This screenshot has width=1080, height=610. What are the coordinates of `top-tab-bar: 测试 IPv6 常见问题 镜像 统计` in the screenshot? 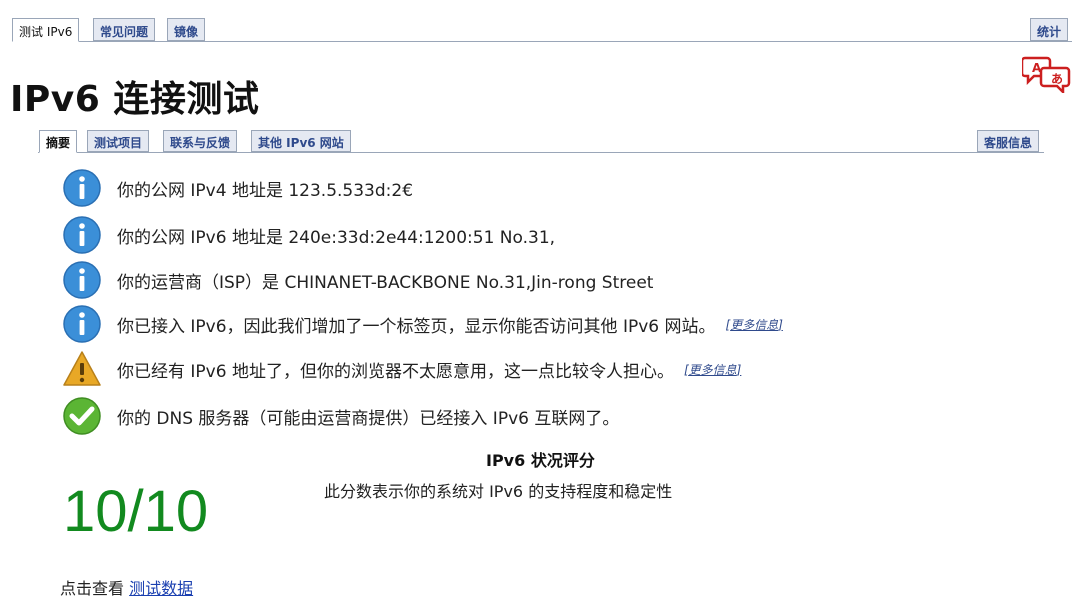 It's located at (540, 21).